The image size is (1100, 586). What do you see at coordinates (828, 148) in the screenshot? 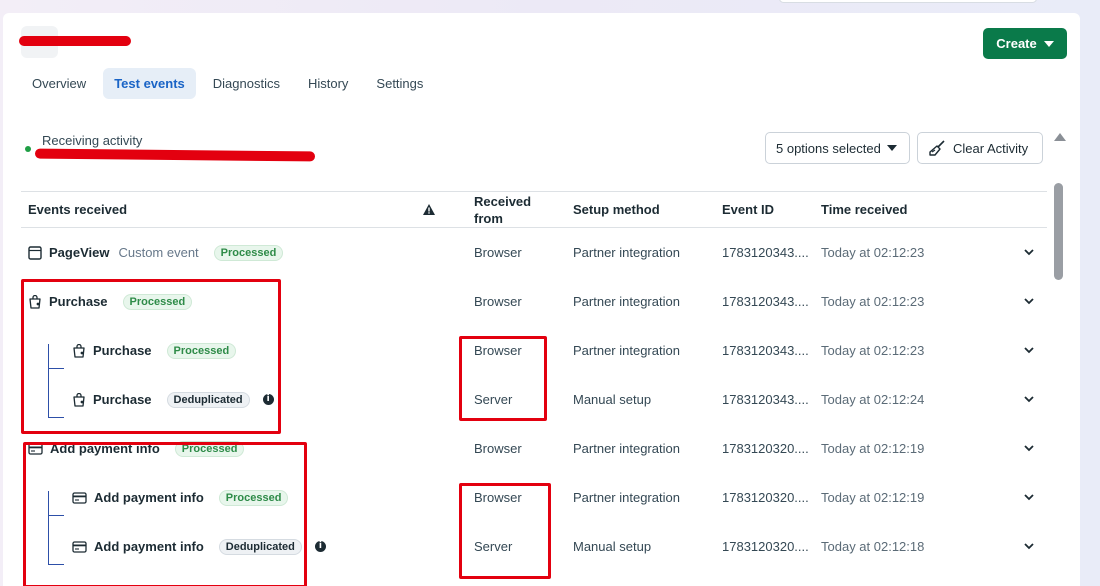
I see `event-filter-value: 5 options selected` at bounding box center [828, 148].